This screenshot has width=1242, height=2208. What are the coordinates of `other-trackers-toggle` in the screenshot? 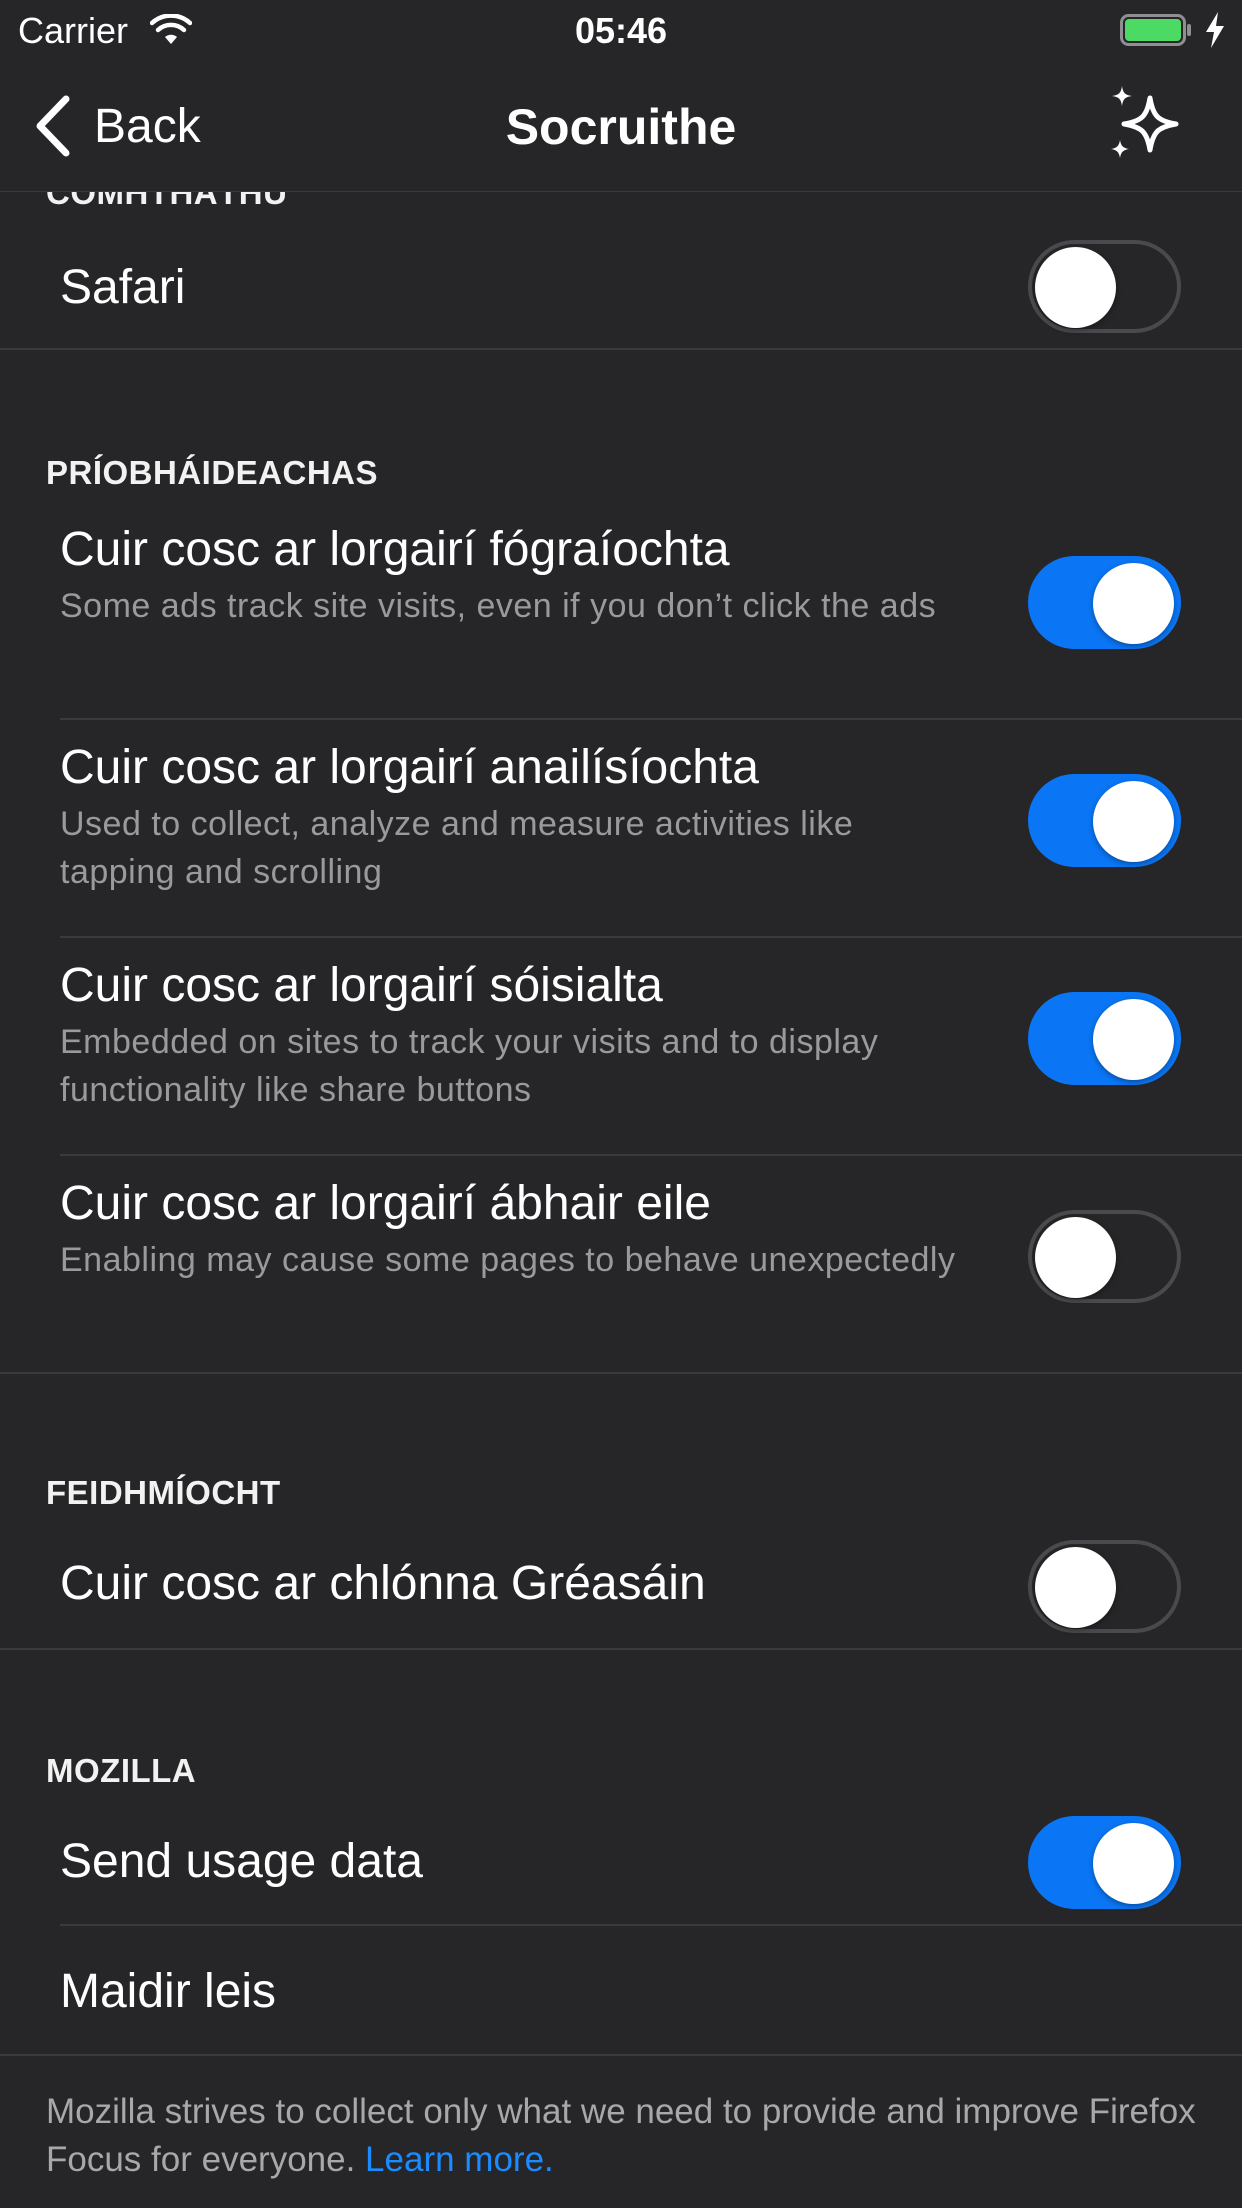 It's located at (1104, 1256).